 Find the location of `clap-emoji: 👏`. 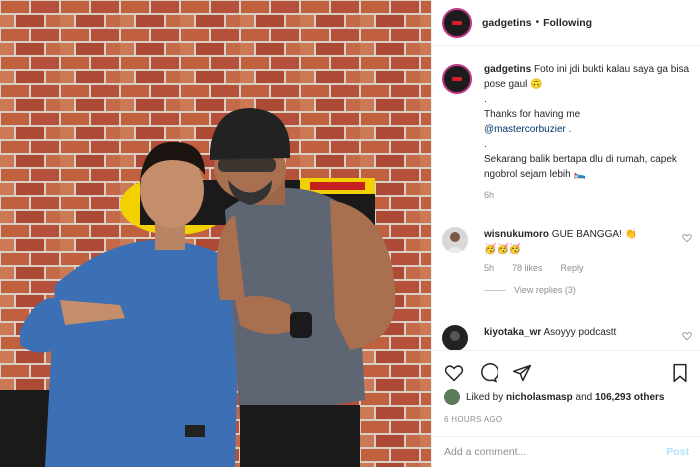

clap-emoji: 👏 is located at coordinates (631, 234).